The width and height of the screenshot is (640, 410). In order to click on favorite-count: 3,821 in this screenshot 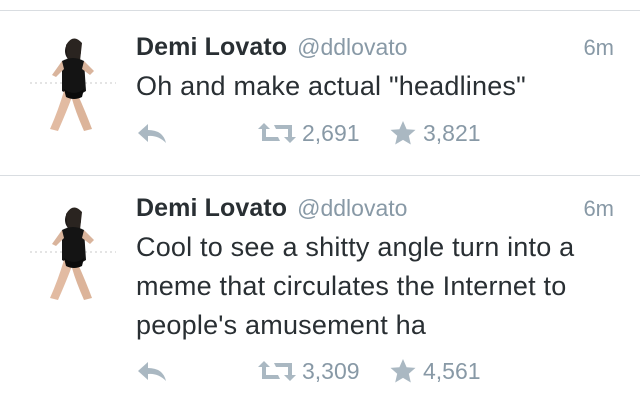, I will do `click(452, 132)`.